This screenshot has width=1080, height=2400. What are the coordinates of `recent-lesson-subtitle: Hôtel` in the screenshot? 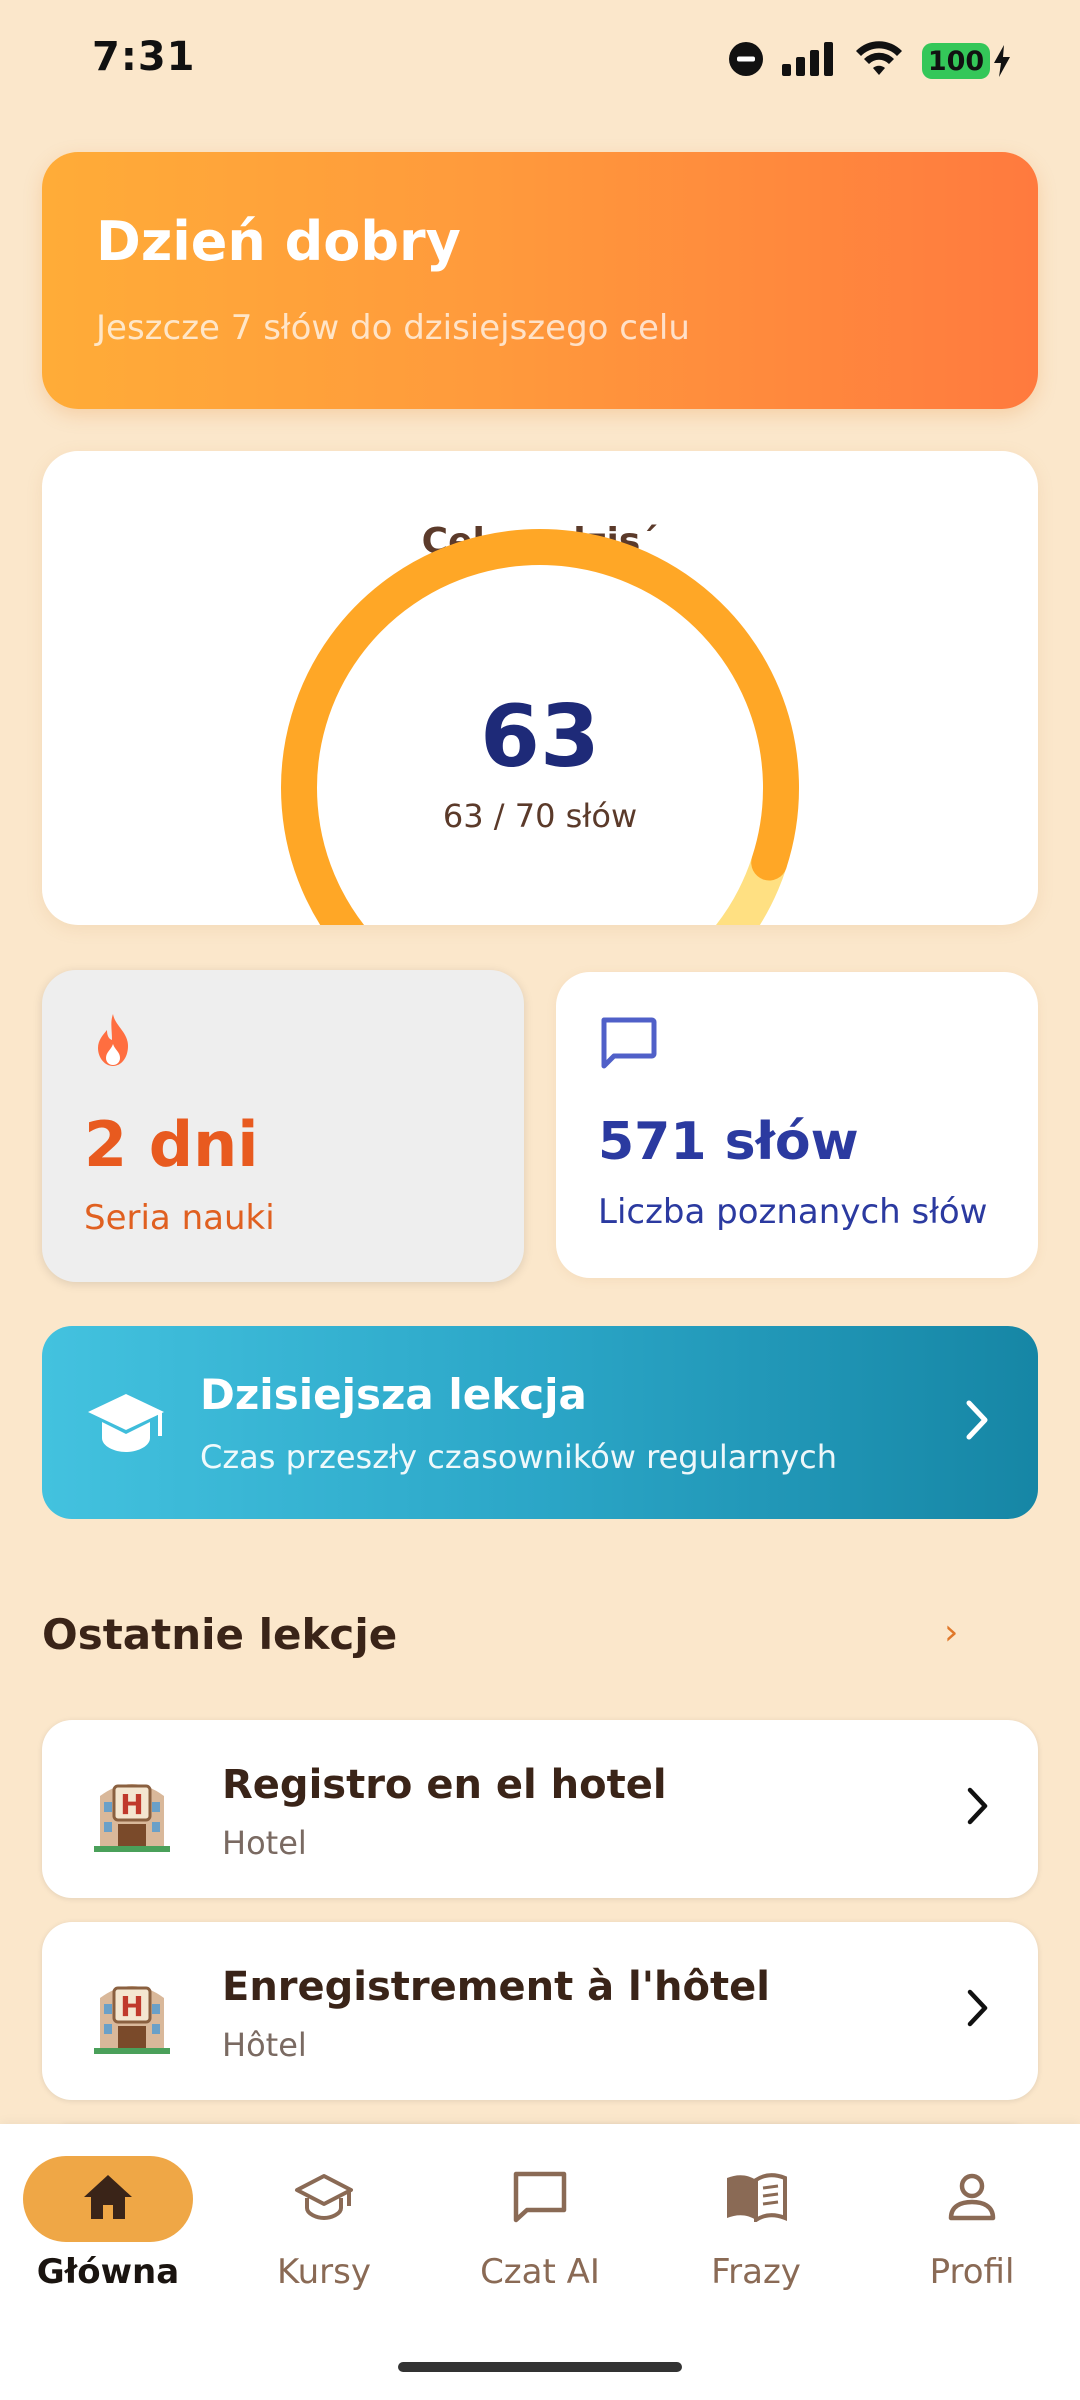 It's located at (264, 2045).